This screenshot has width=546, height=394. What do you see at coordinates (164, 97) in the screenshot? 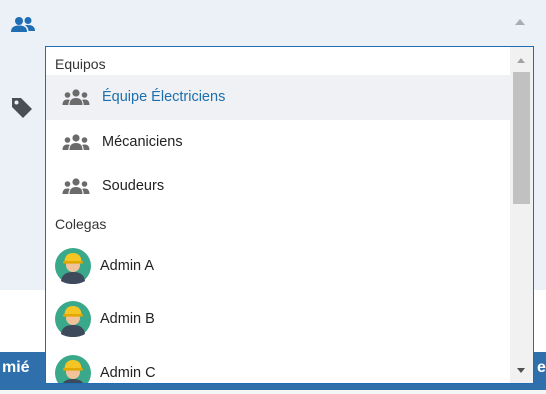
I see `option-label: Équipe Électriciens` at bounding box center [164, 97].